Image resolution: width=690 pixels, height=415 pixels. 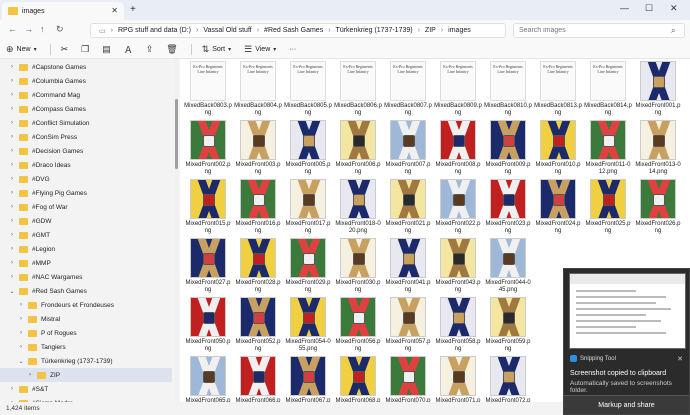 I want to click on breadcrumb-item: Türkenkrieg (1737-1739), so click(x=374, y=30).